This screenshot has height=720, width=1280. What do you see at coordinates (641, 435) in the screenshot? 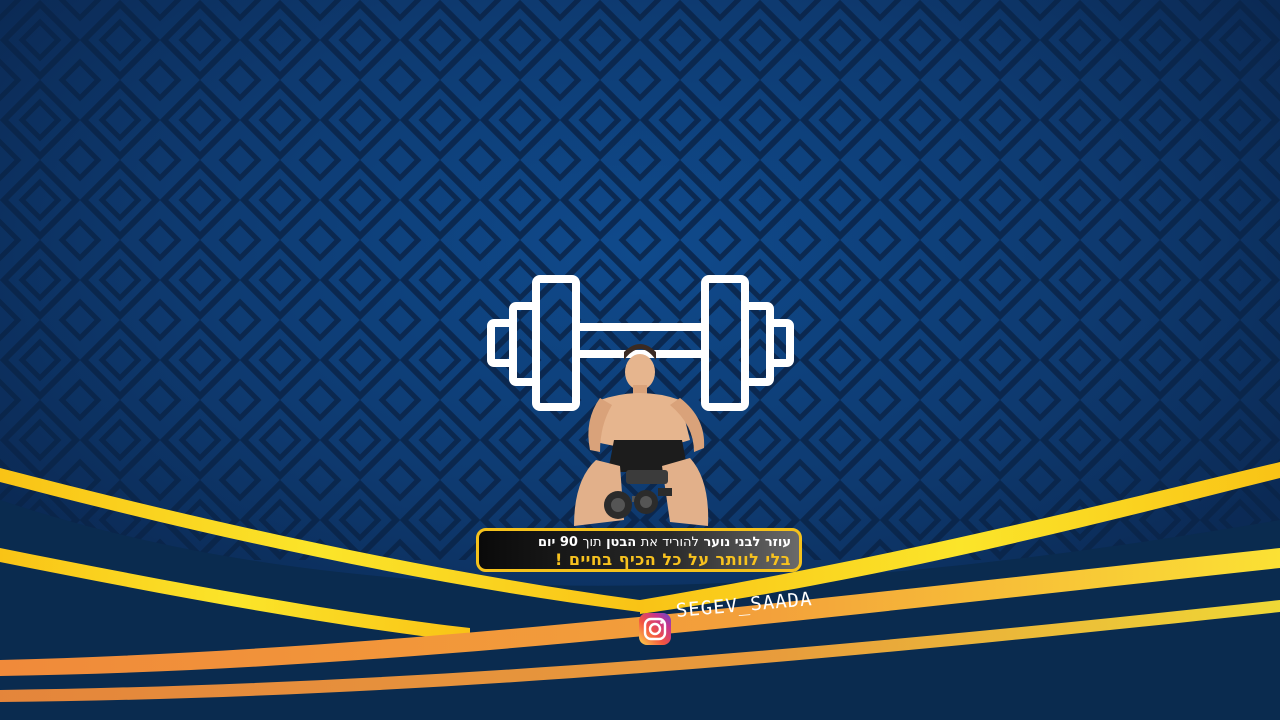
I see `athlete-figure` at bounding box center [641, 435].